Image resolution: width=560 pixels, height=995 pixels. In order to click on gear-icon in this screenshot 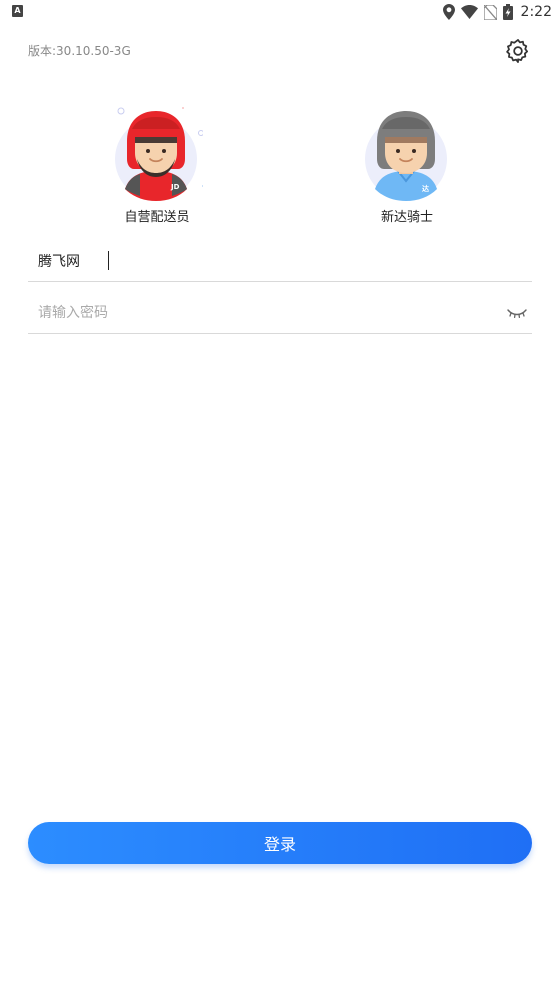, I will do `click(517, 51)`.